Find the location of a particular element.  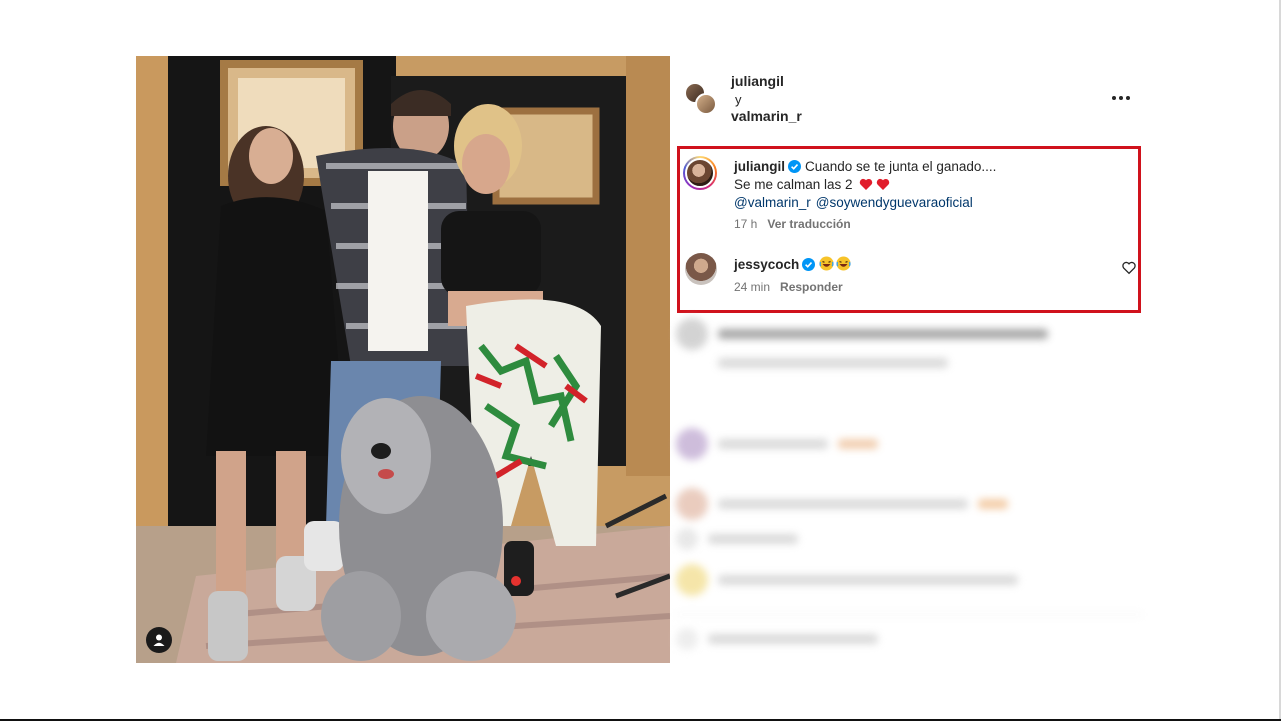

avatar-valmarin is located at coordinates (706, 104).